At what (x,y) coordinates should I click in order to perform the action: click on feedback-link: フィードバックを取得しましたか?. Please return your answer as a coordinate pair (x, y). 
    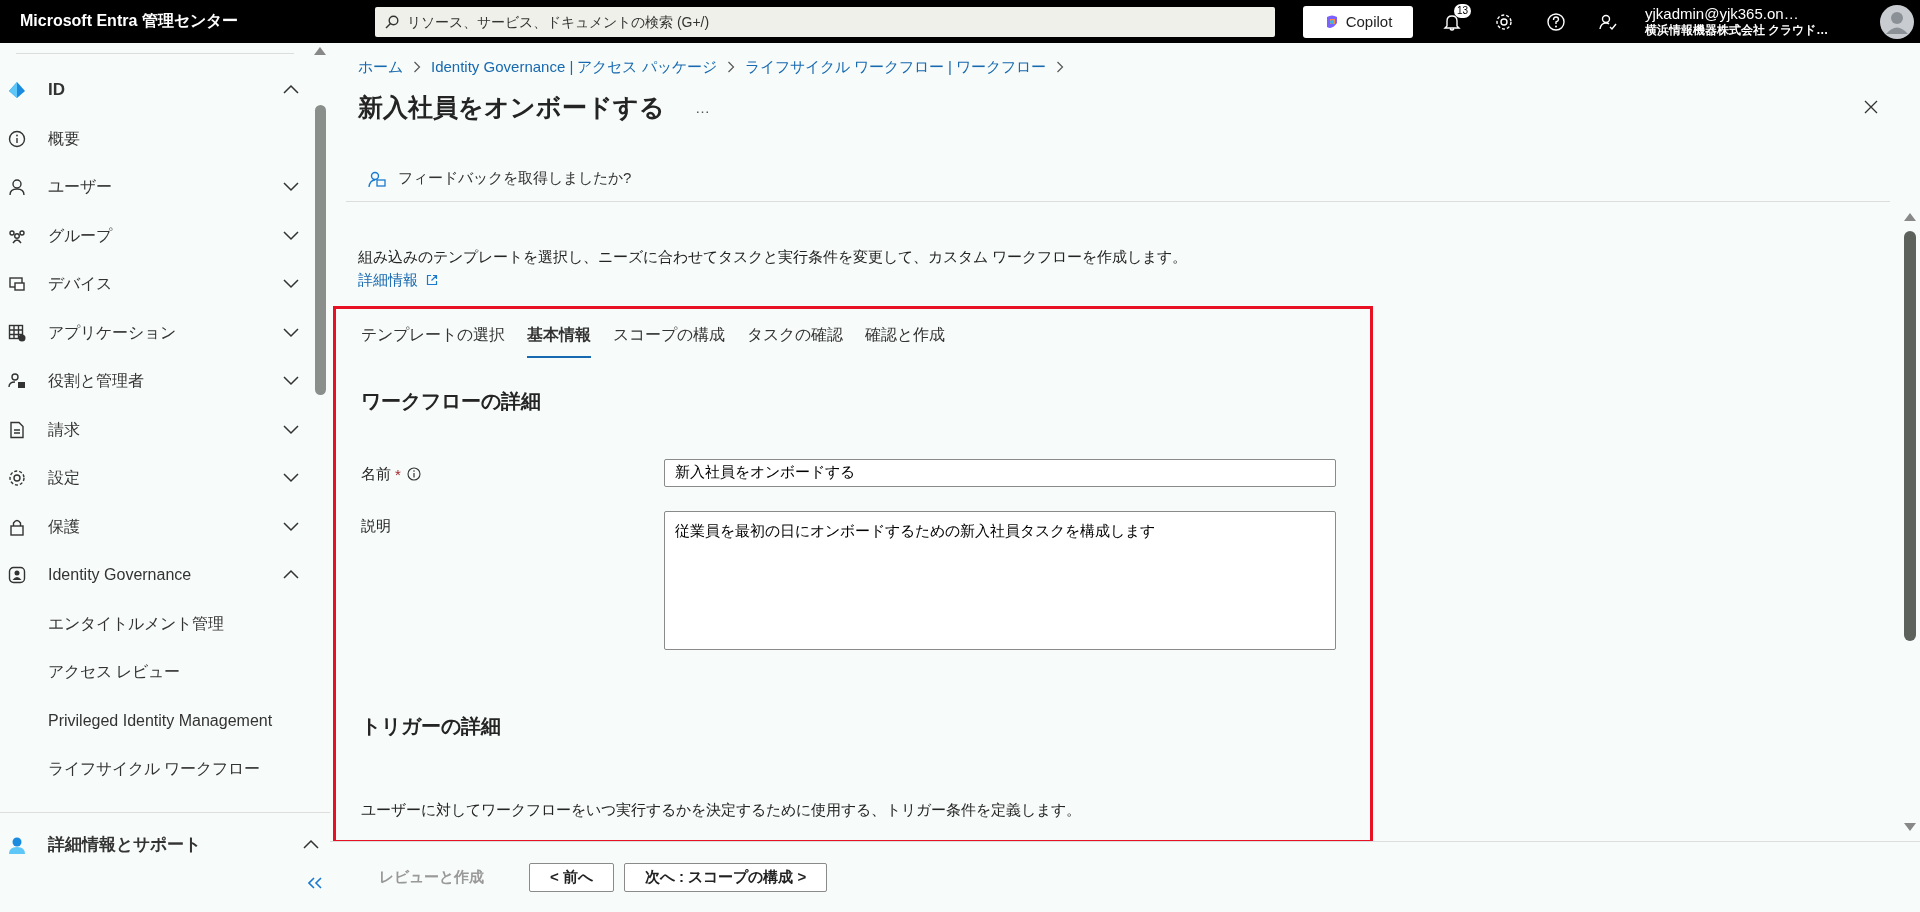
    Looking at the image, I should click on (500, 178).